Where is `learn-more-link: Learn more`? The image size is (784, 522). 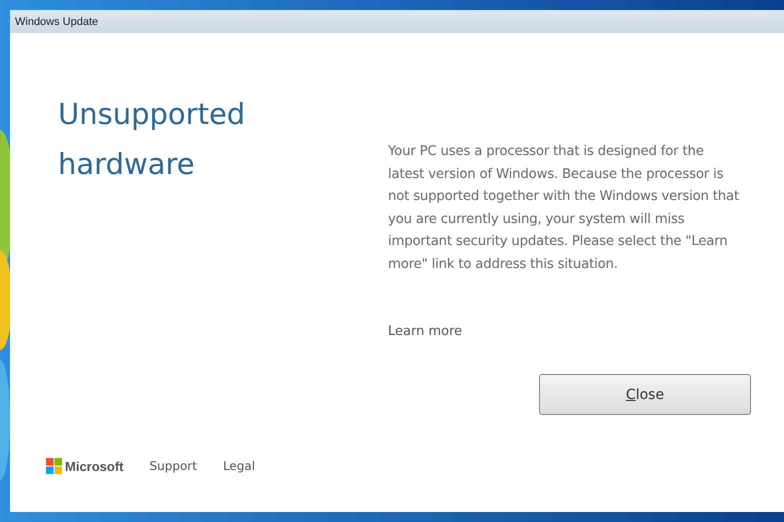
learn-more-link: Learn more is located at coordinates (565, 331).